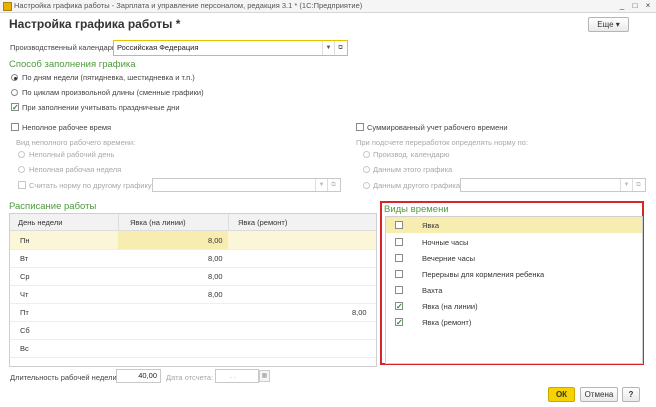 The image size is (656, 407). I want to click on radio-part-day, so click(21, 154).